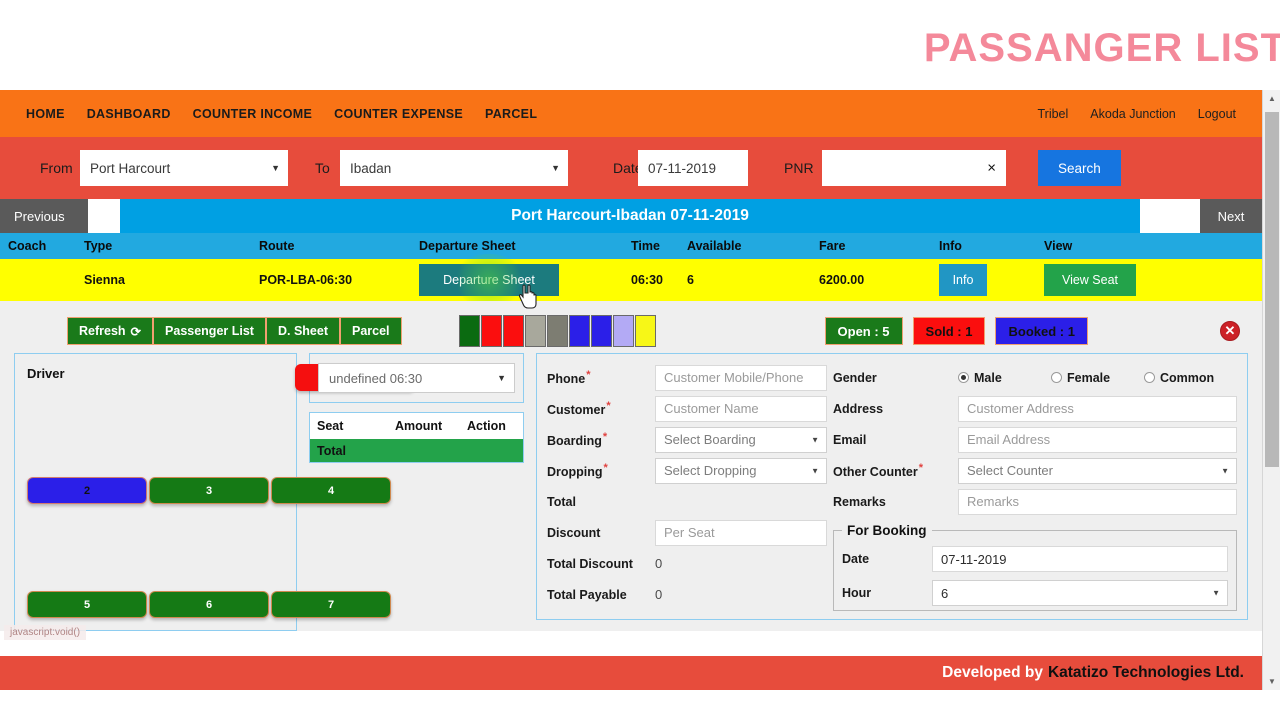 Image resolution: width=1280 pixels, height=720 pixels. I want to click on dropping-select-value: Select Dropping, so click(710, 470).